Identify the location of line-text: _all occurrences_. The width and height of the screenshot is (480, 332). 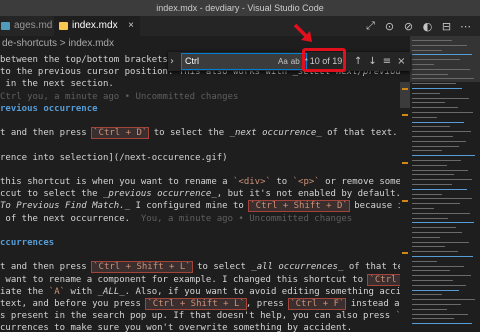
(297, 267).